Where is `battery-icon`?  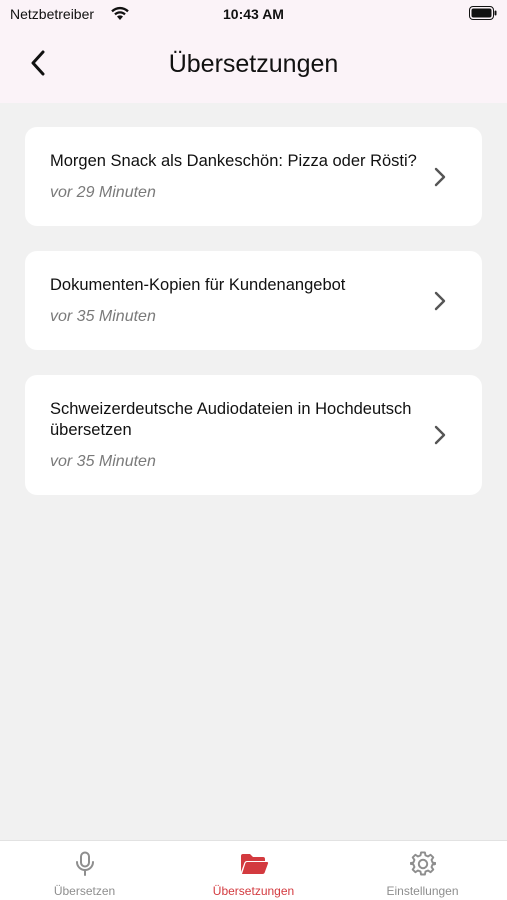
battery-icon is located at coordinates (483, 13).